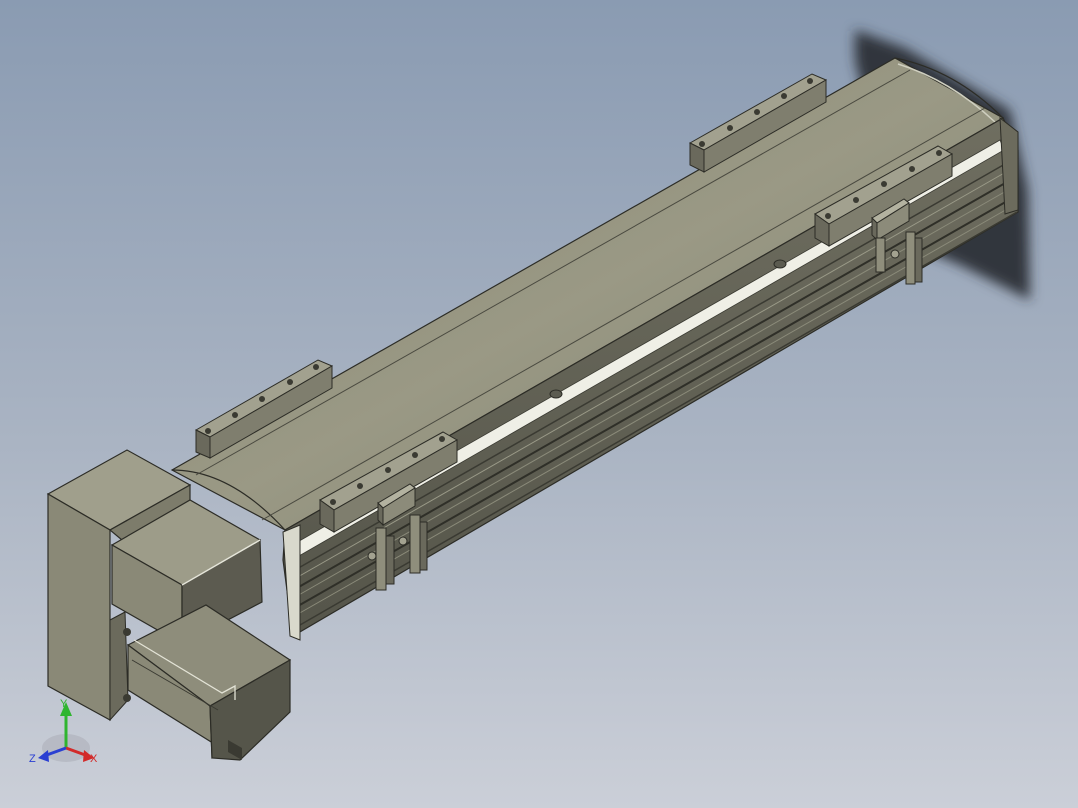 This screenshot has width=1078, height=808. Describe the element at coordinates (64, 704) in the screenshot. I see `triad-y-label: Y` at that location.